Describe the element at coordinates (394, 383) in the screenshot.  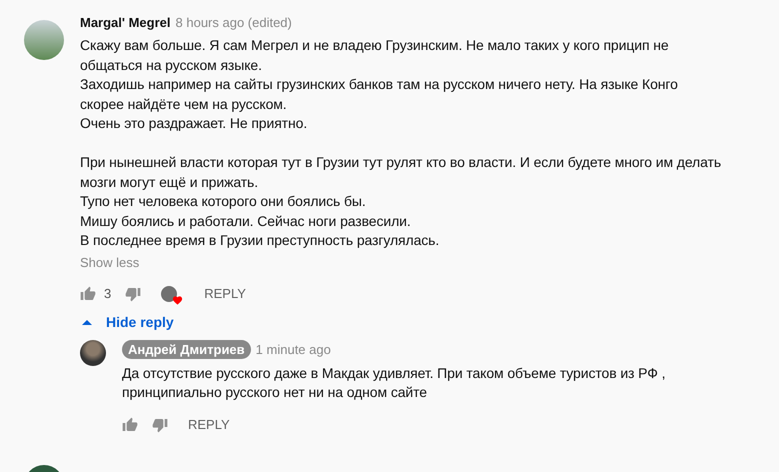
I see `reply-text: Да отсутствие русского даже в Макдак удивляет. При таком объеме туристов из РФ , принципиально русского нет ни на одном сайте` at that location.